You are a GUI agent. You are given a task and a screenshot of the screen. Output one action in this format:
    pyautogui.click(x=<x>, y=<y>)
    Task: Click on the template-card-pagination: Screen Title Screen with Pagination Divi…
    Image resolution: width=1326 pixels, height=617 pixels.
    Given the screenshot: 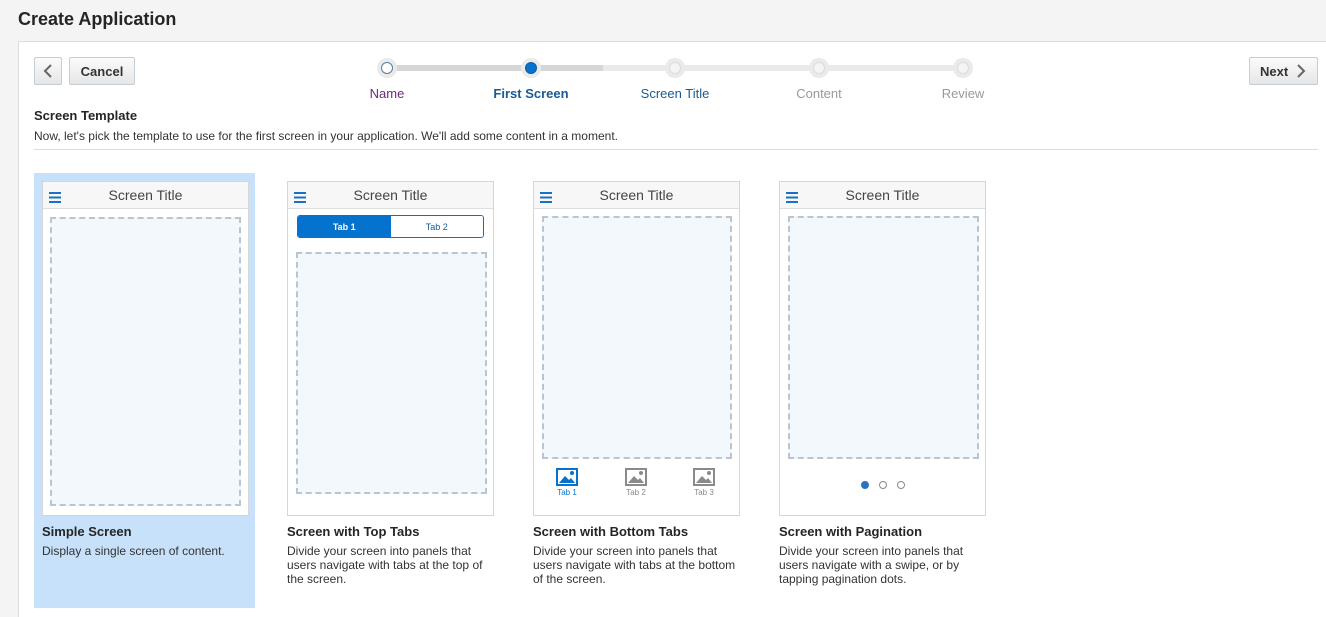 What is the action you would take?
    pyautogui.click(x=881, y=390)
    